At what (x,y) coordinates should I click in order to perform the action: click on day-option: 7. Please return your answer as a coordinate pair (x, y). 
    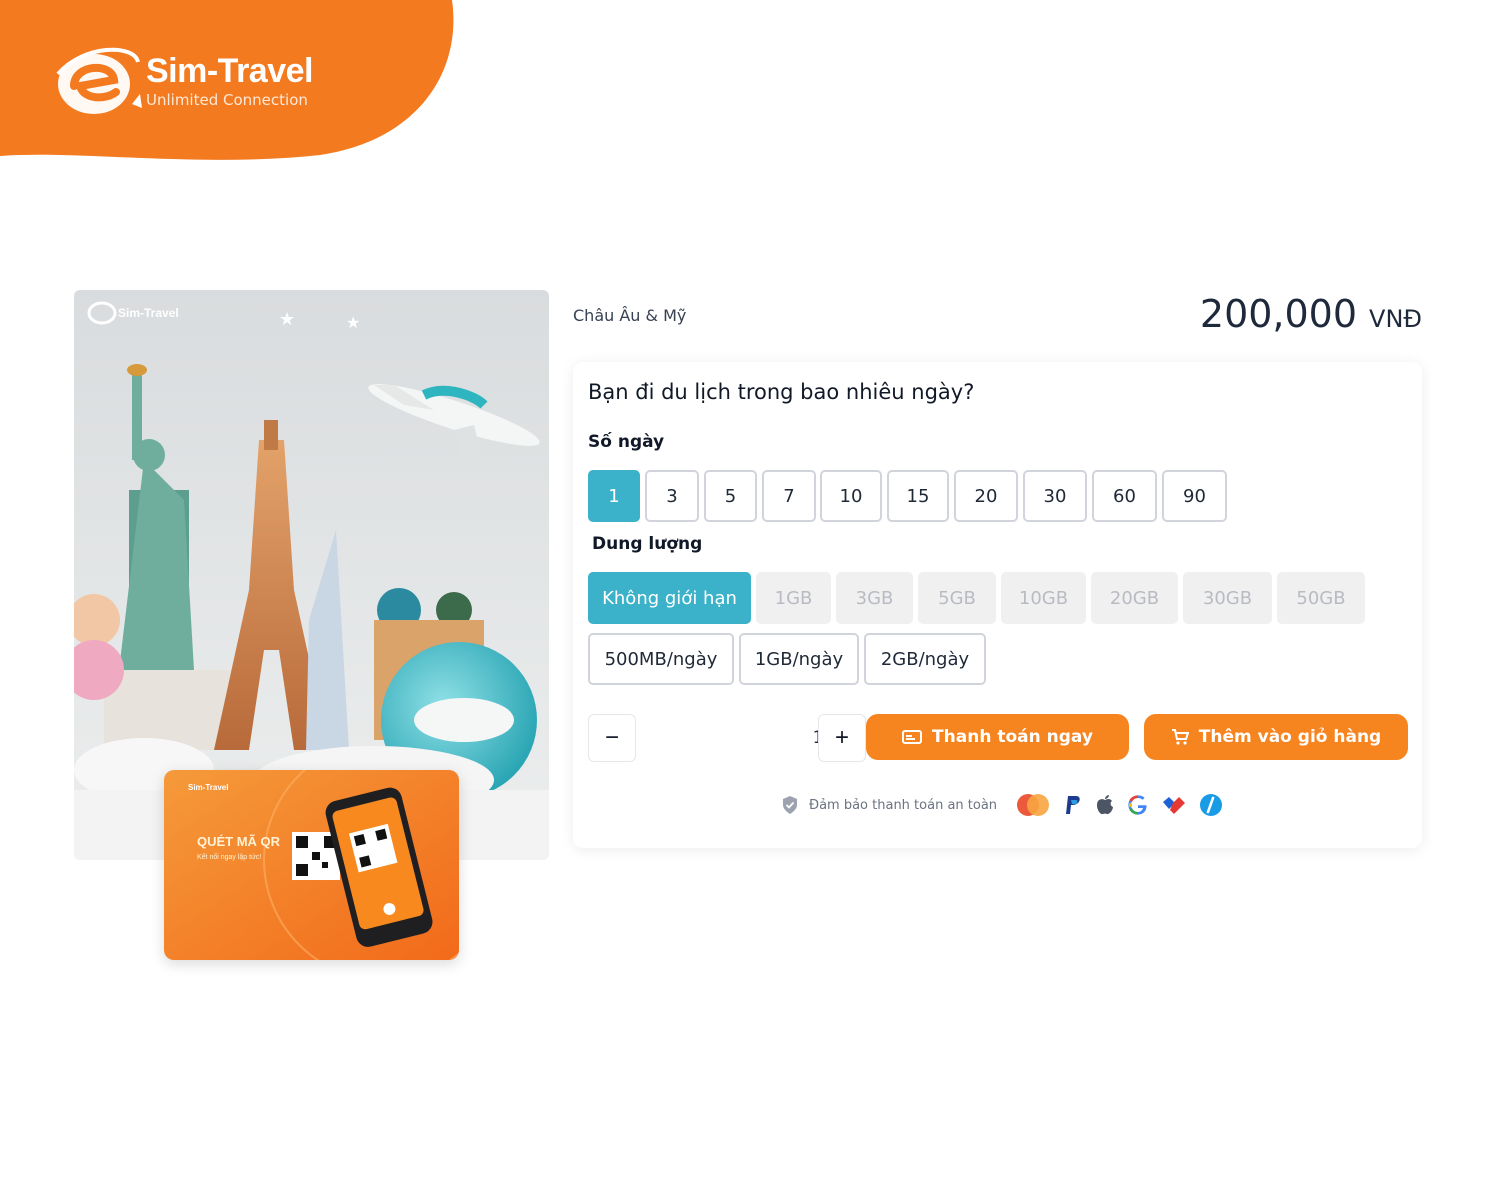
    Looking at the image, I should click on (789, 496).